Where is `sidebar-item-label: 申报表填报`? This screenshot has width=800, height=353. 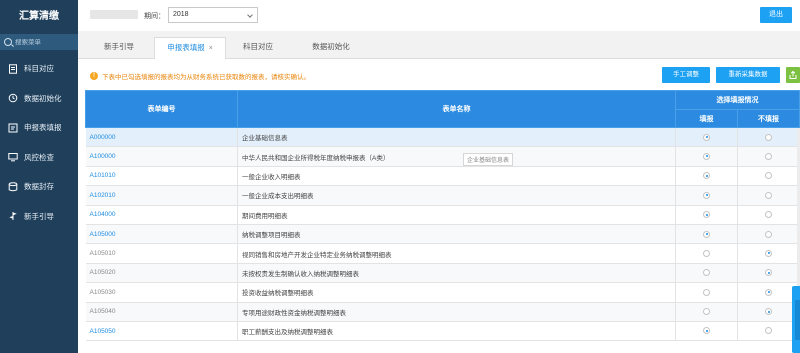
sidebar-item-label: 申报表填报 is located at coordinates (43, 128).